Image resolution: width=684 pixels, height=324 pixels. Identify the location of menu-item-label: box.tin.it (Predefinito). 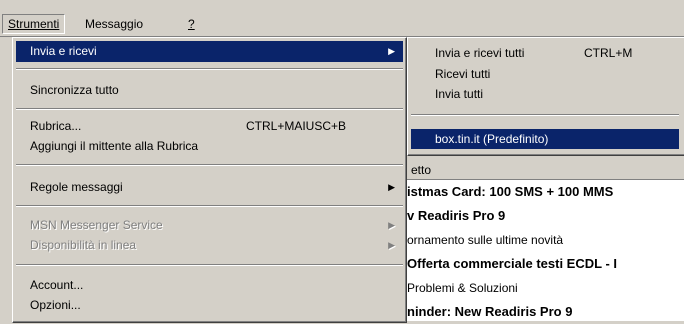
(492, 139).